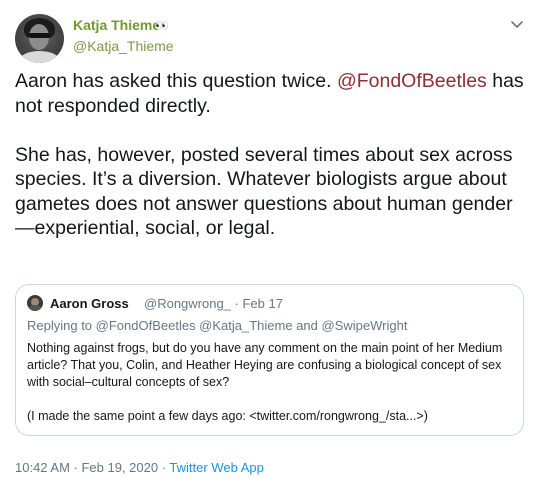  I want to click on chevron-down-icon, so click(517, 24).